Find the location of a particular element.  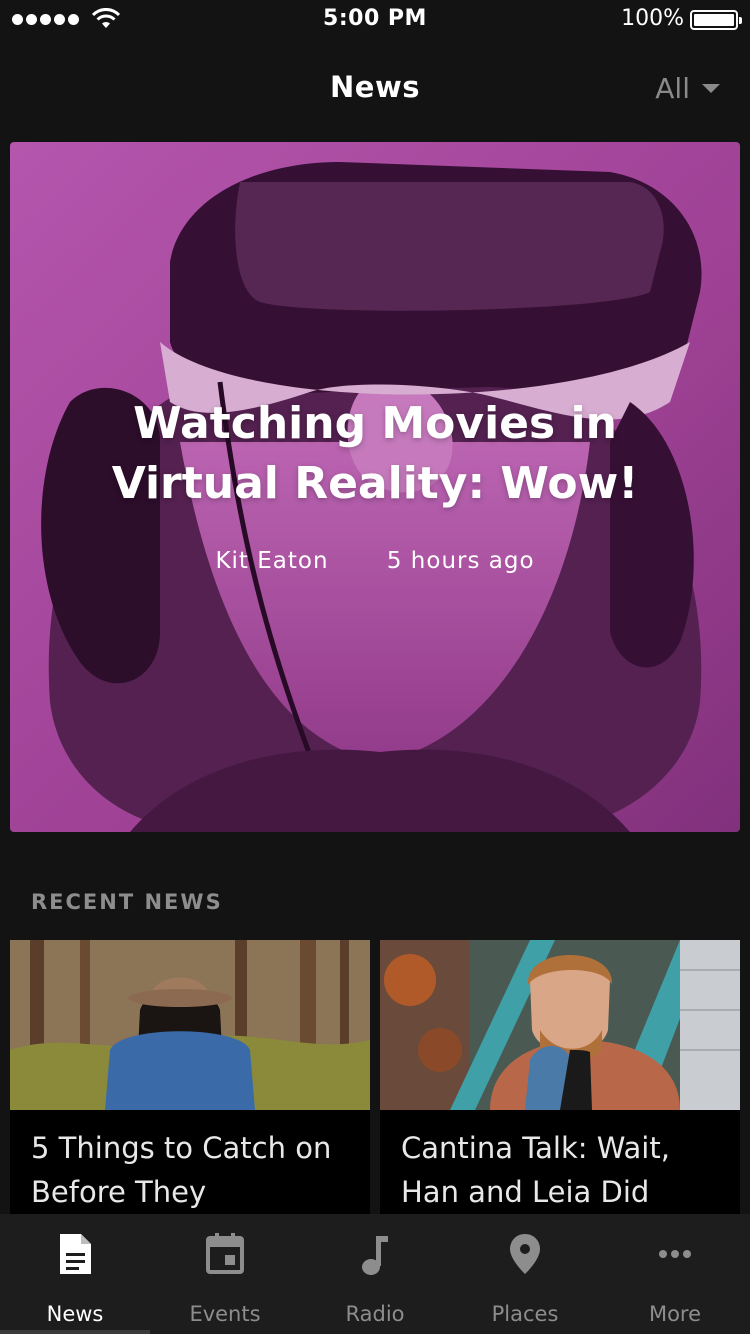

tab-label: News is located at coordinates (75, 1314).